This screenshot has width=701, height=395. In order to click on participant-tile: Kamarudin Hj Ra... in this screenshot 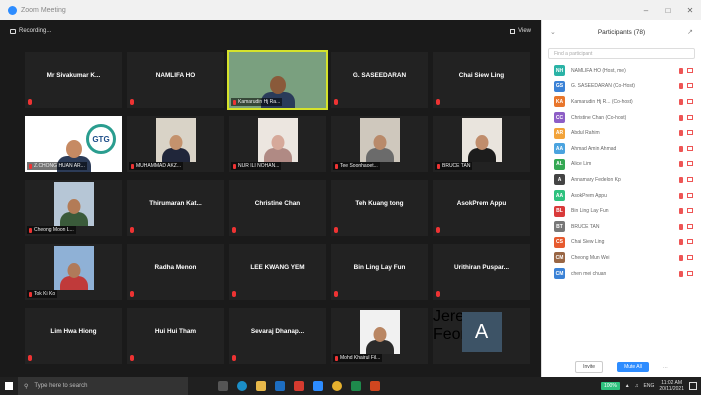, I will do `click(277, 80)`.